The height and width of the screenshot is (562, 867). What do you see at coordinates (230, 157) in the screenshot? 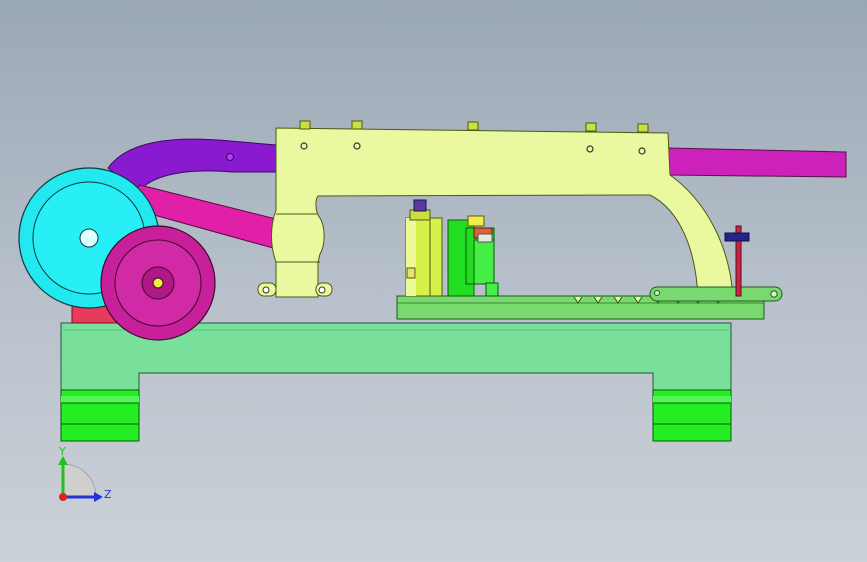
I see `purple-link-pin` at bounding box center [230, 157].